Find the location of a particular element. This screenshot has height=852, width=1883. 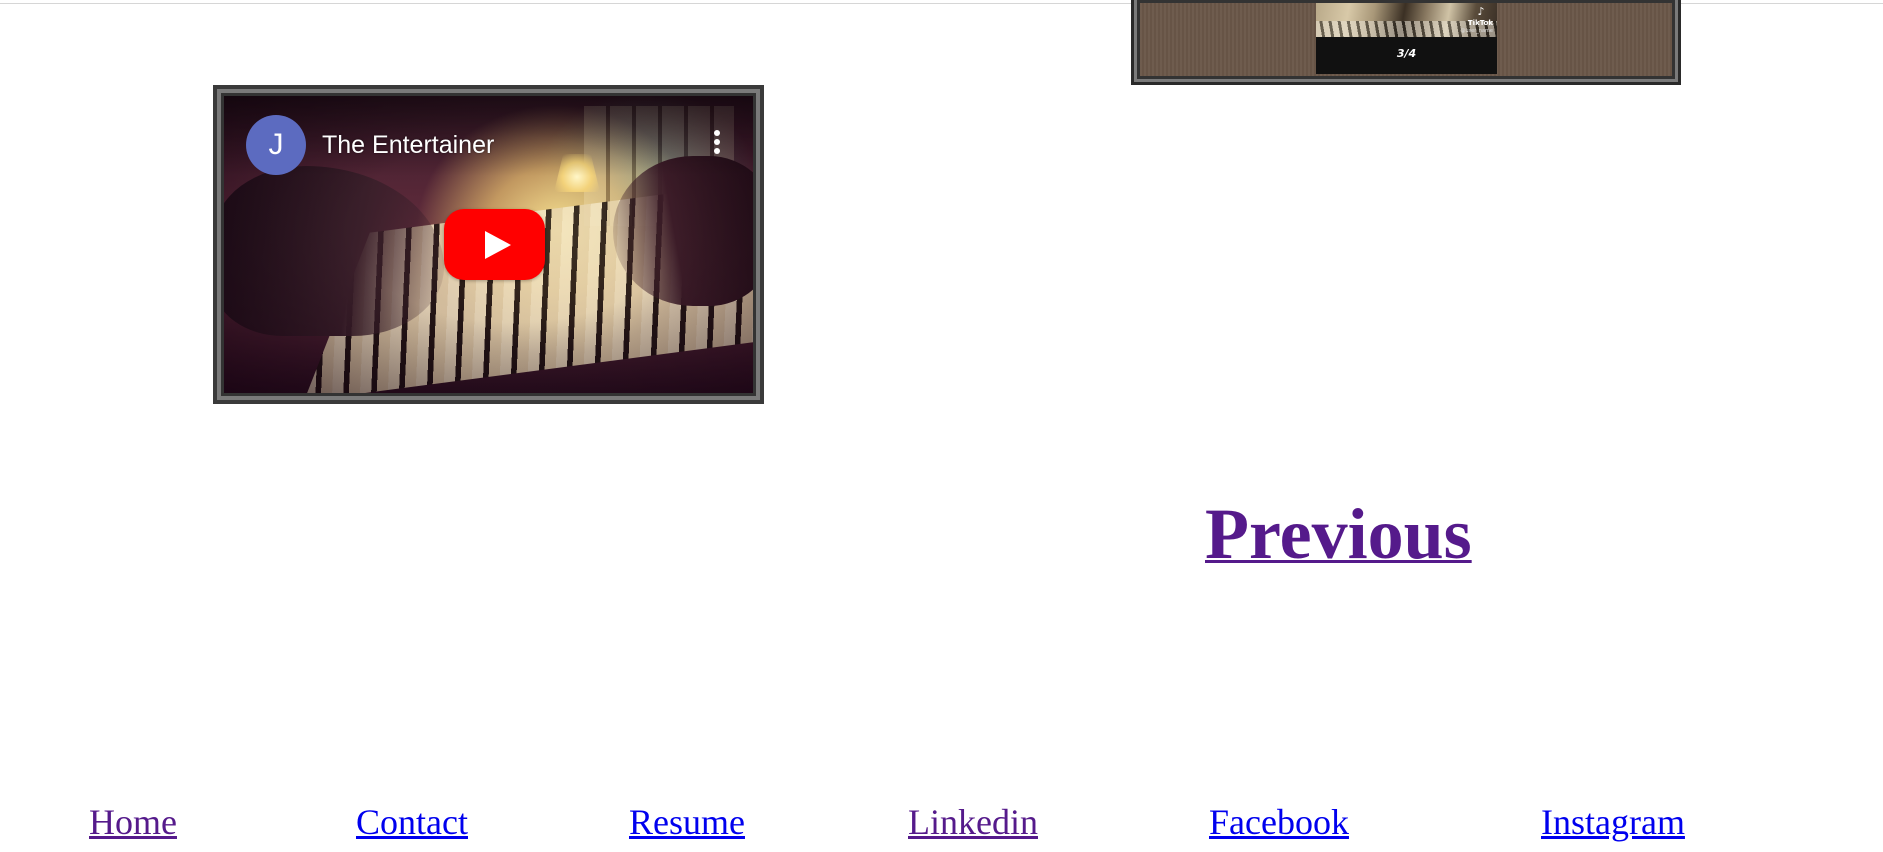

footer-link-facebook: Facebook is located at coordinates (1279, 822).